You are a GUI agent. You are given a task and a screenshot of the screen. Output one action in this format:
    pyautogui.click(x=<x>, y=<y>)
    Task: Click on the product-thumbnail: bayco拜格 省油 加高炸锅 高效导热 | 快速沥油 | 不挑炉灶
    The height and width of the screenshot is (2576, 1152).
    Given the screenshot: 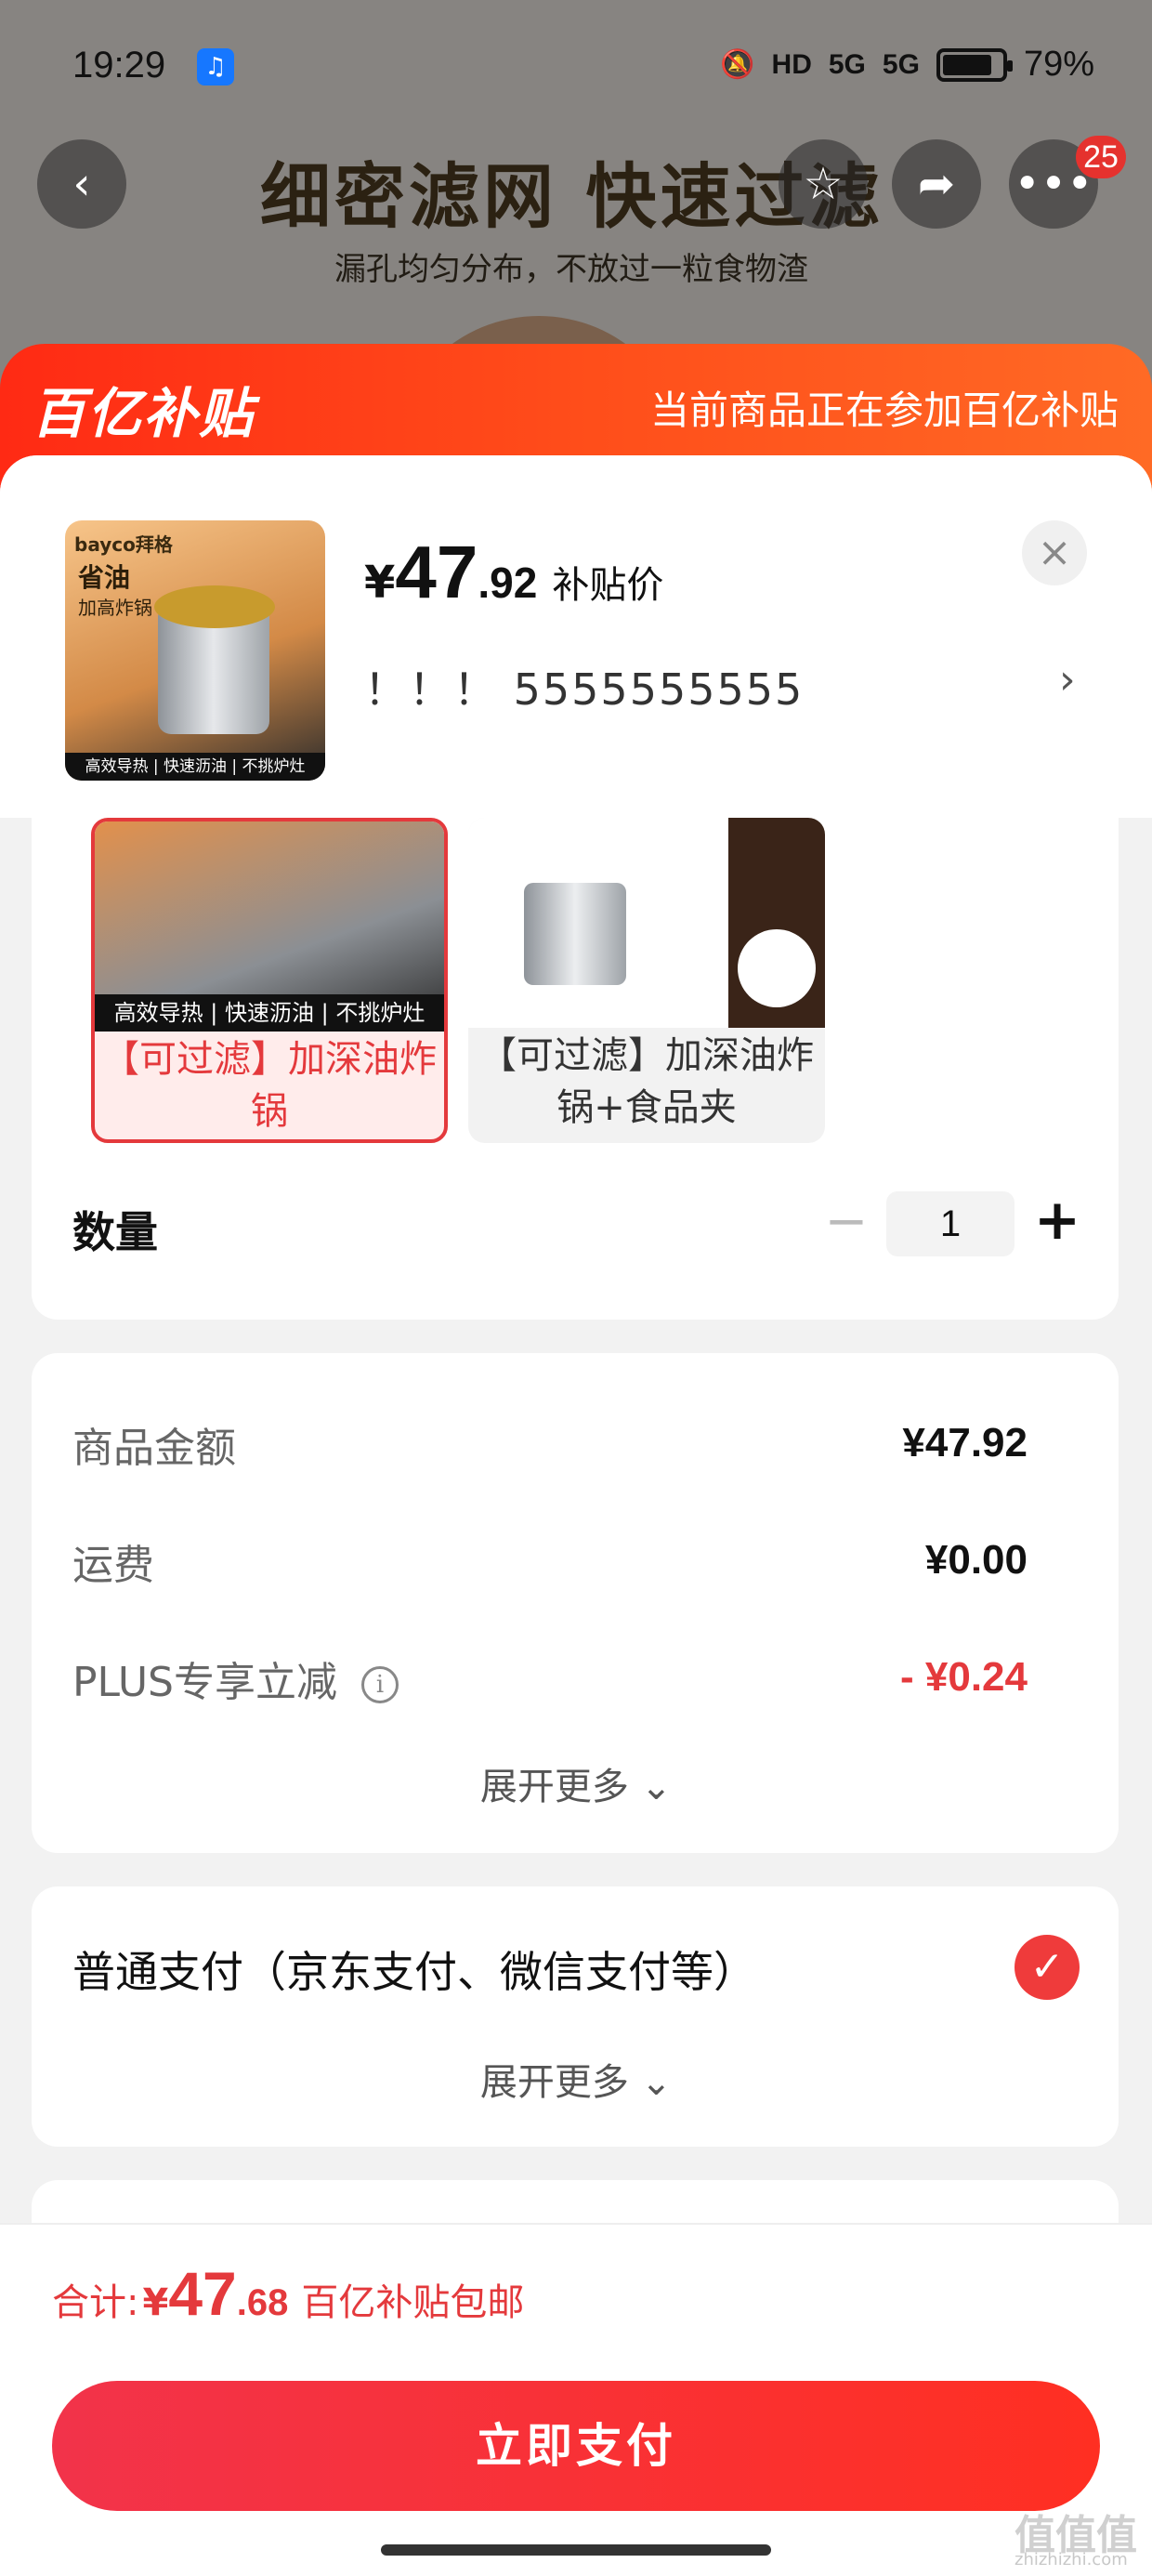 What is the action you would take?
    pyautogui.click(x=195, y=650)
    